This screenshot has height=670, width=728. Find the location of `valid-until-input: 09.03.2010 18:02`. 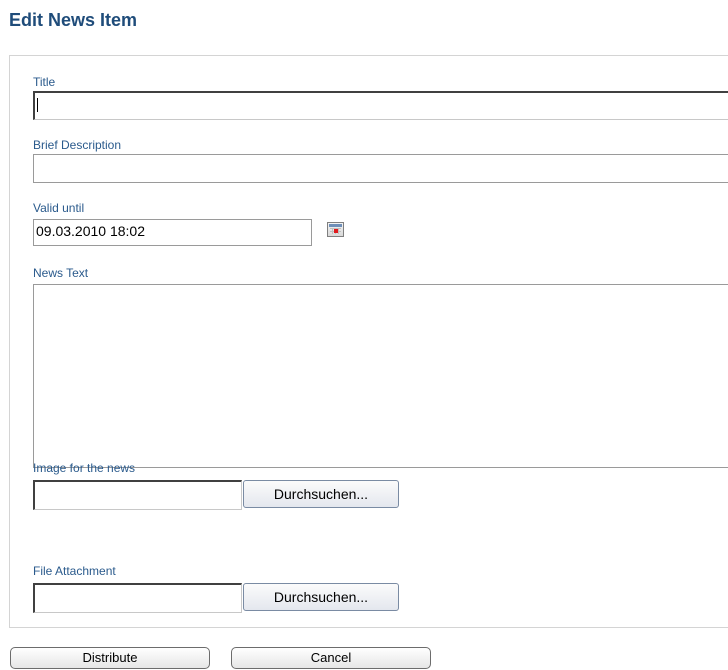

valid-until-input: 09.03.2010 18:02 is located at coordinates (172, 232).